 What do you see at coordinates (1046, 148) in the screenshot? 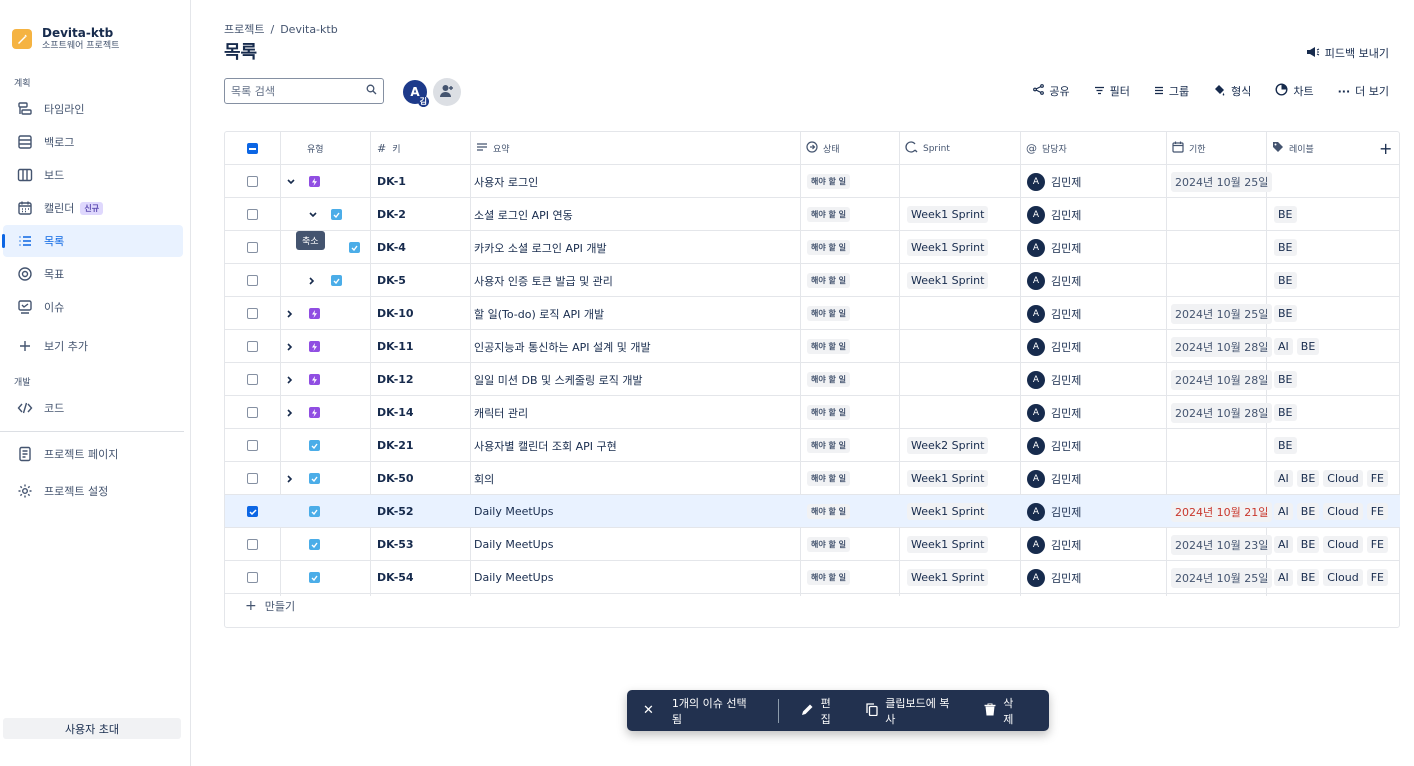
I see `column-header-assignee: @ 담당자` at bounding box center [1046, 148].